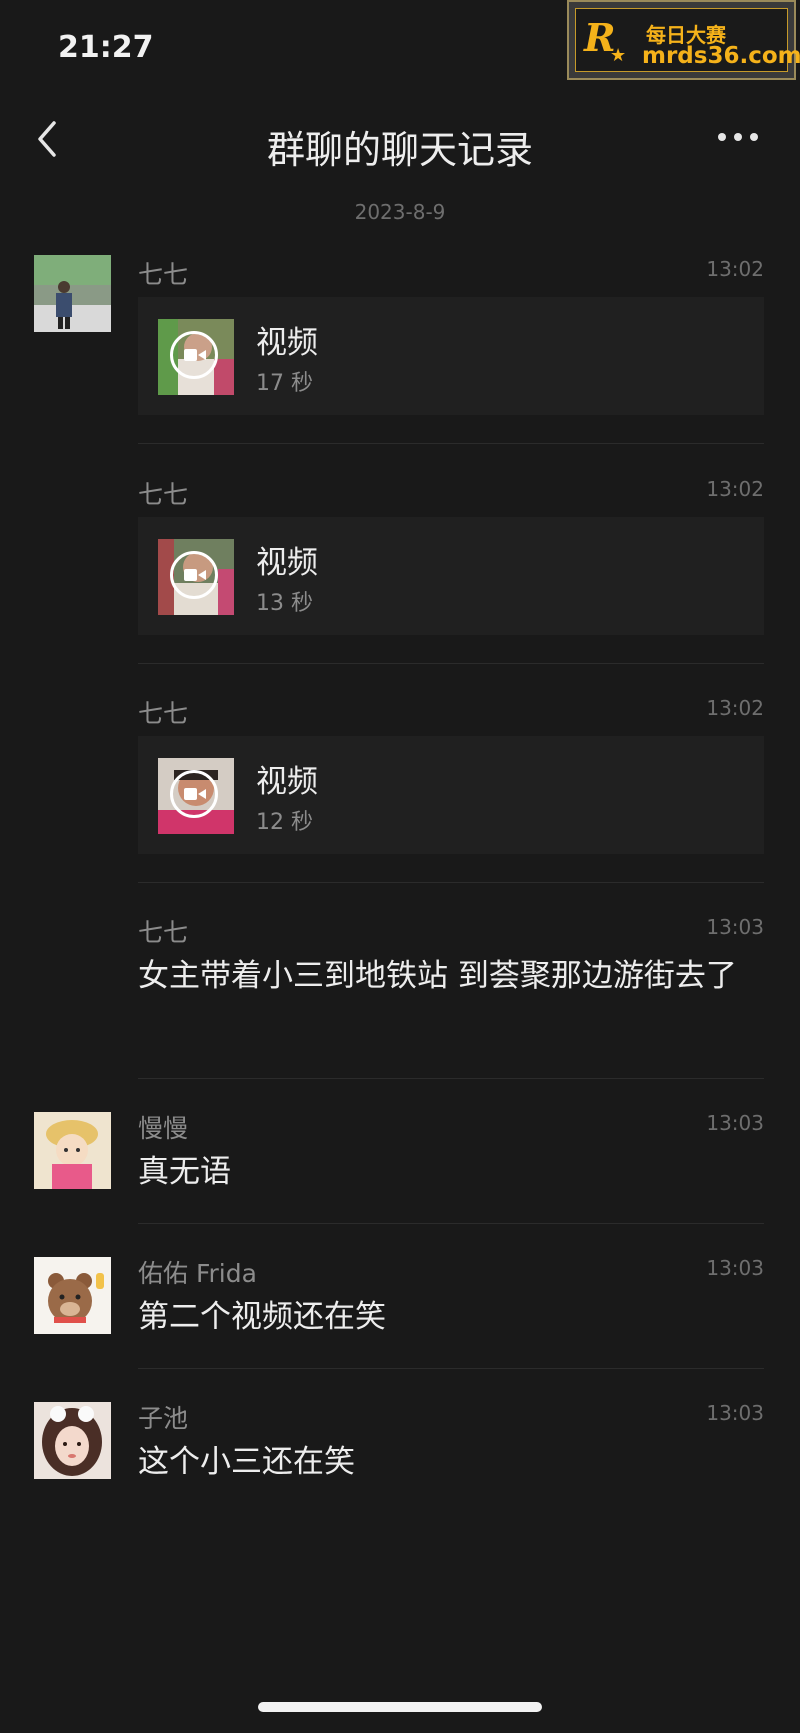 Image resolution: width=800 pixels, height=1733 pixels. I want to click on watermark-logo: R ★ 每日大赛 mrds36.com, so click(683, 40).